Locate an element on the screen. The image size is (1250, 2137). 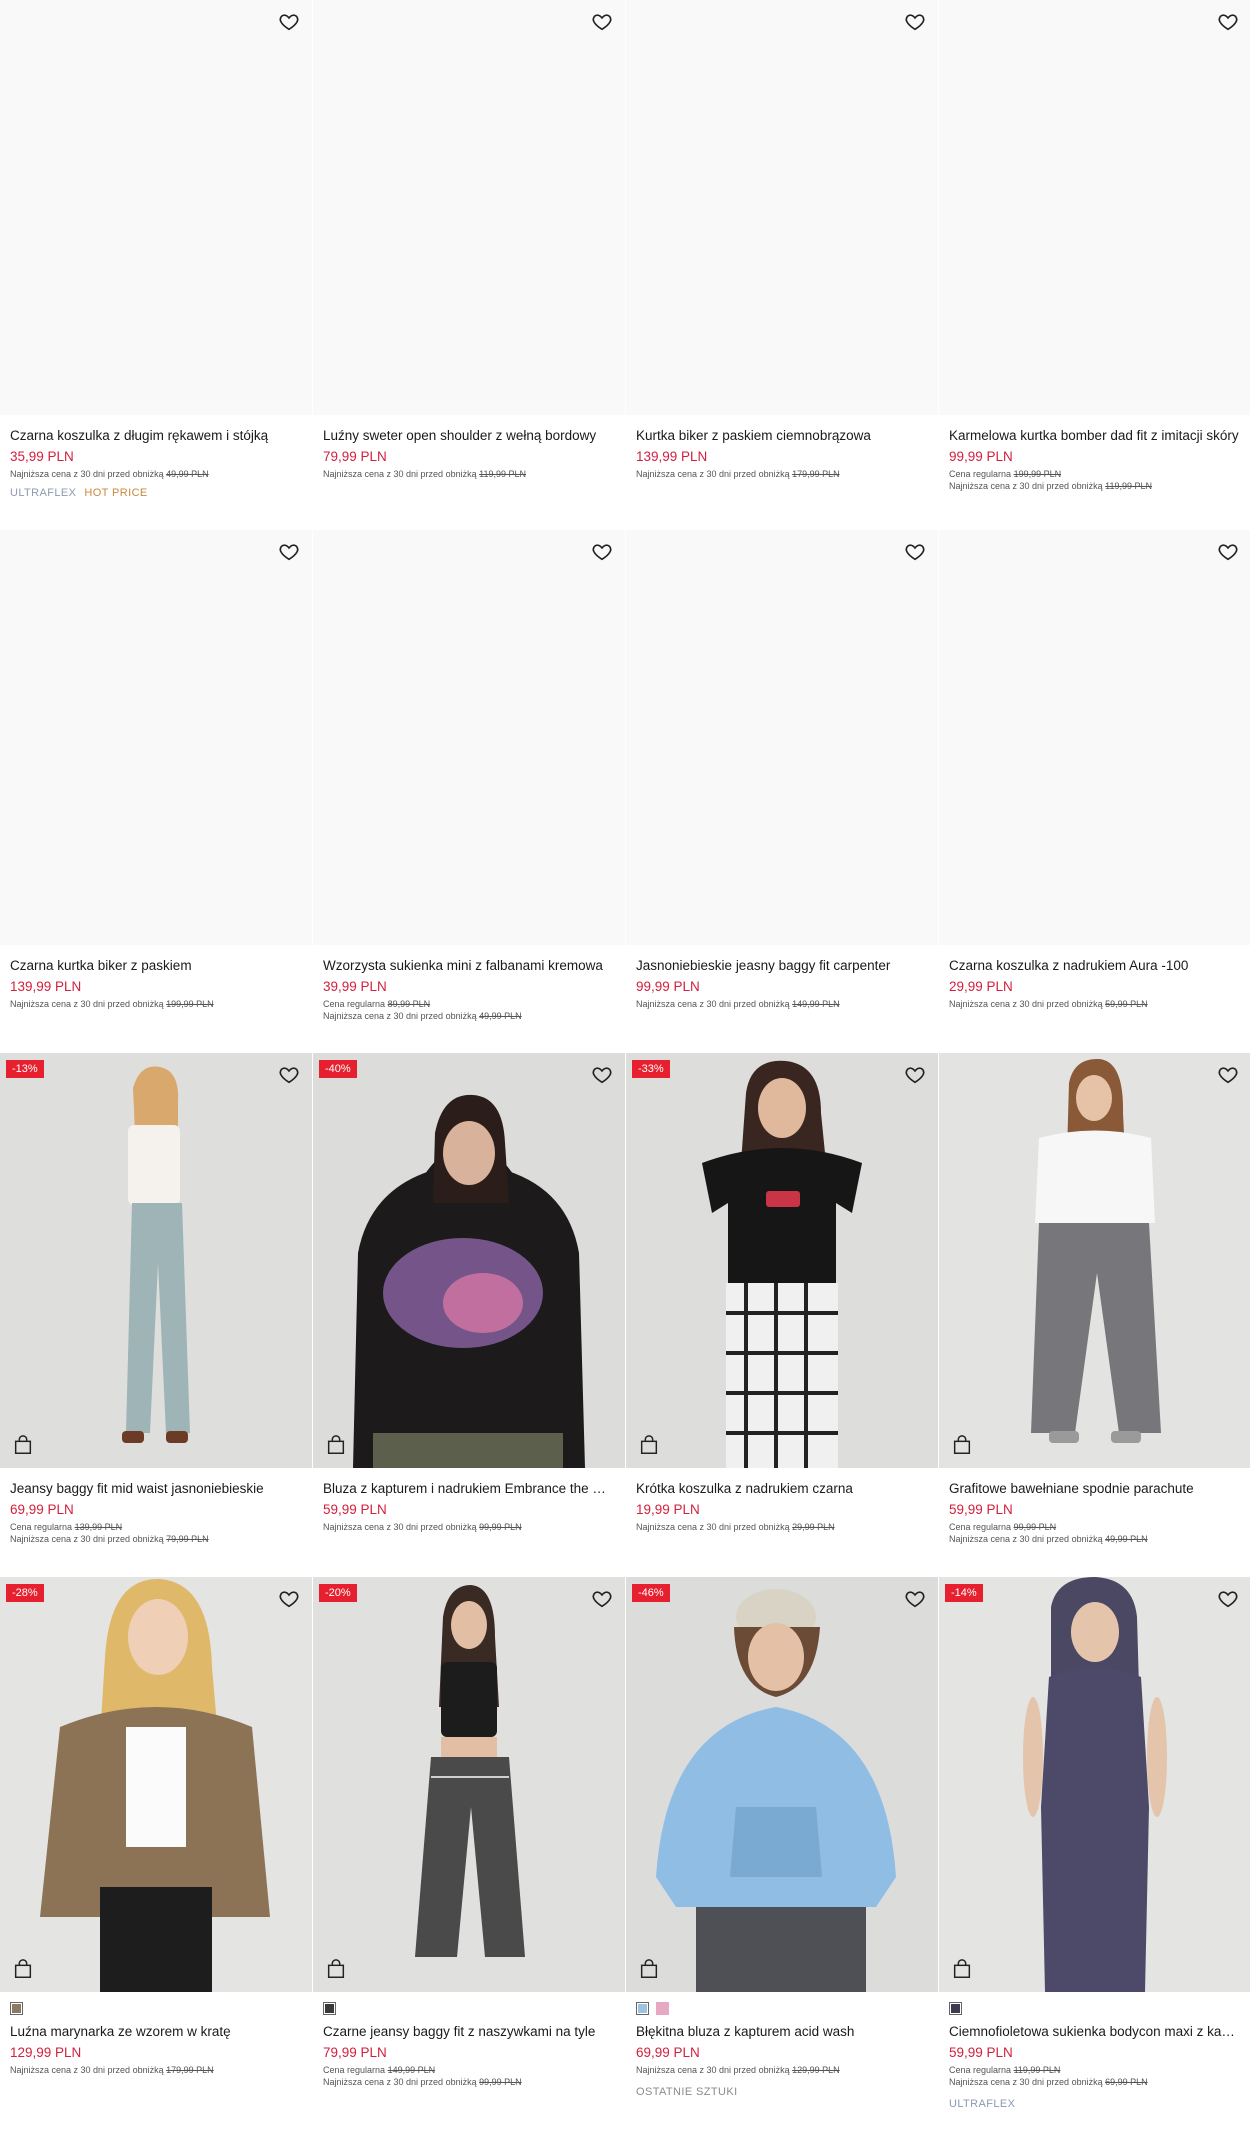
product-title: Kurtka biker z paskiem ciemnobrązowa is located at coordinates (782, 436).